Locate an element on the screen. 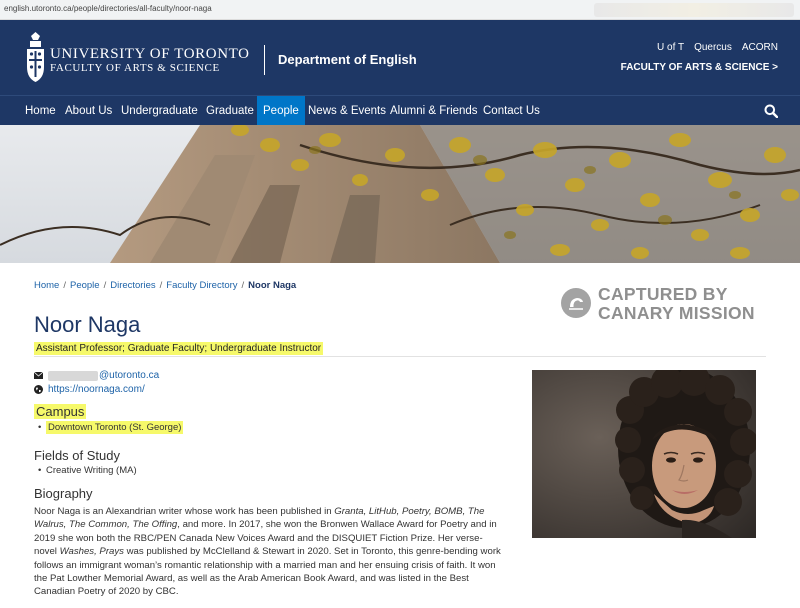 This screenshot has height=608, width=800. breadcrumb-directories: Directories is located at coordinates (132, 285).